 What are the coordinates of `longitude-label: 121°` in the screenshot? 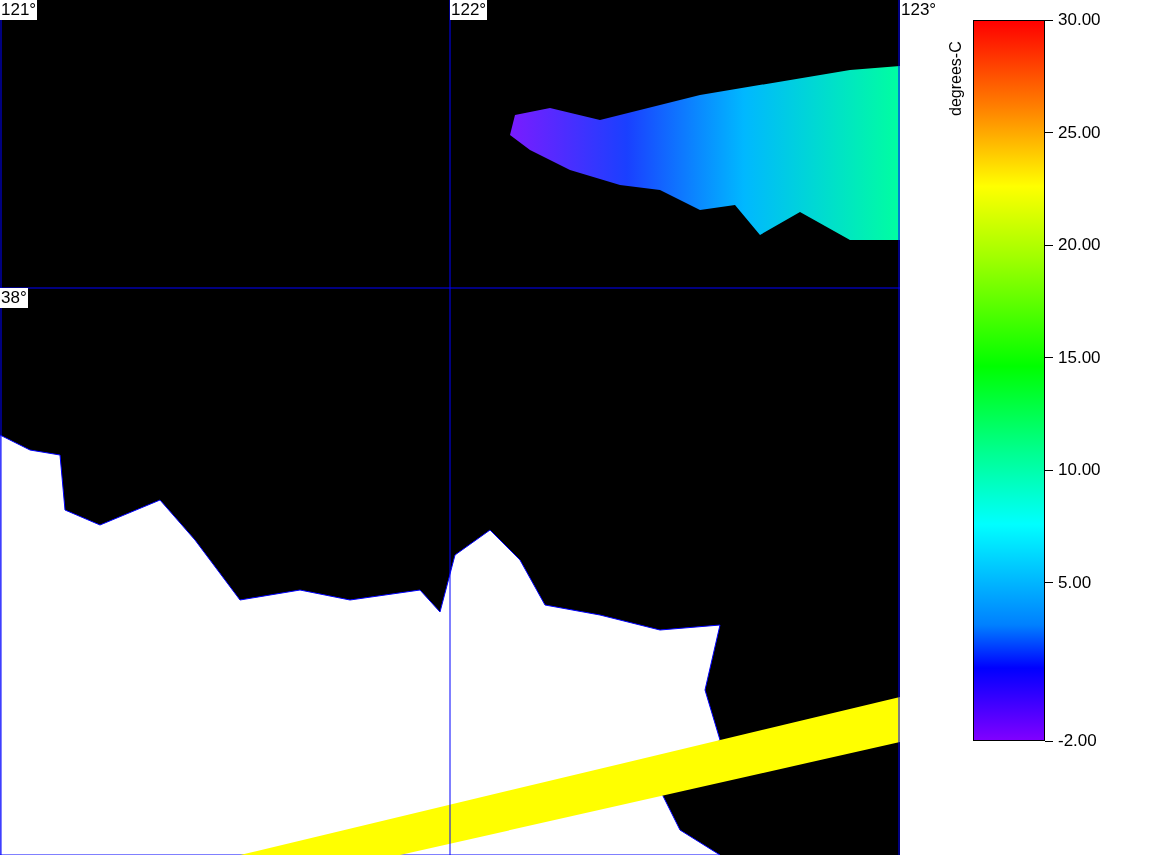 It's located at (19, 10).